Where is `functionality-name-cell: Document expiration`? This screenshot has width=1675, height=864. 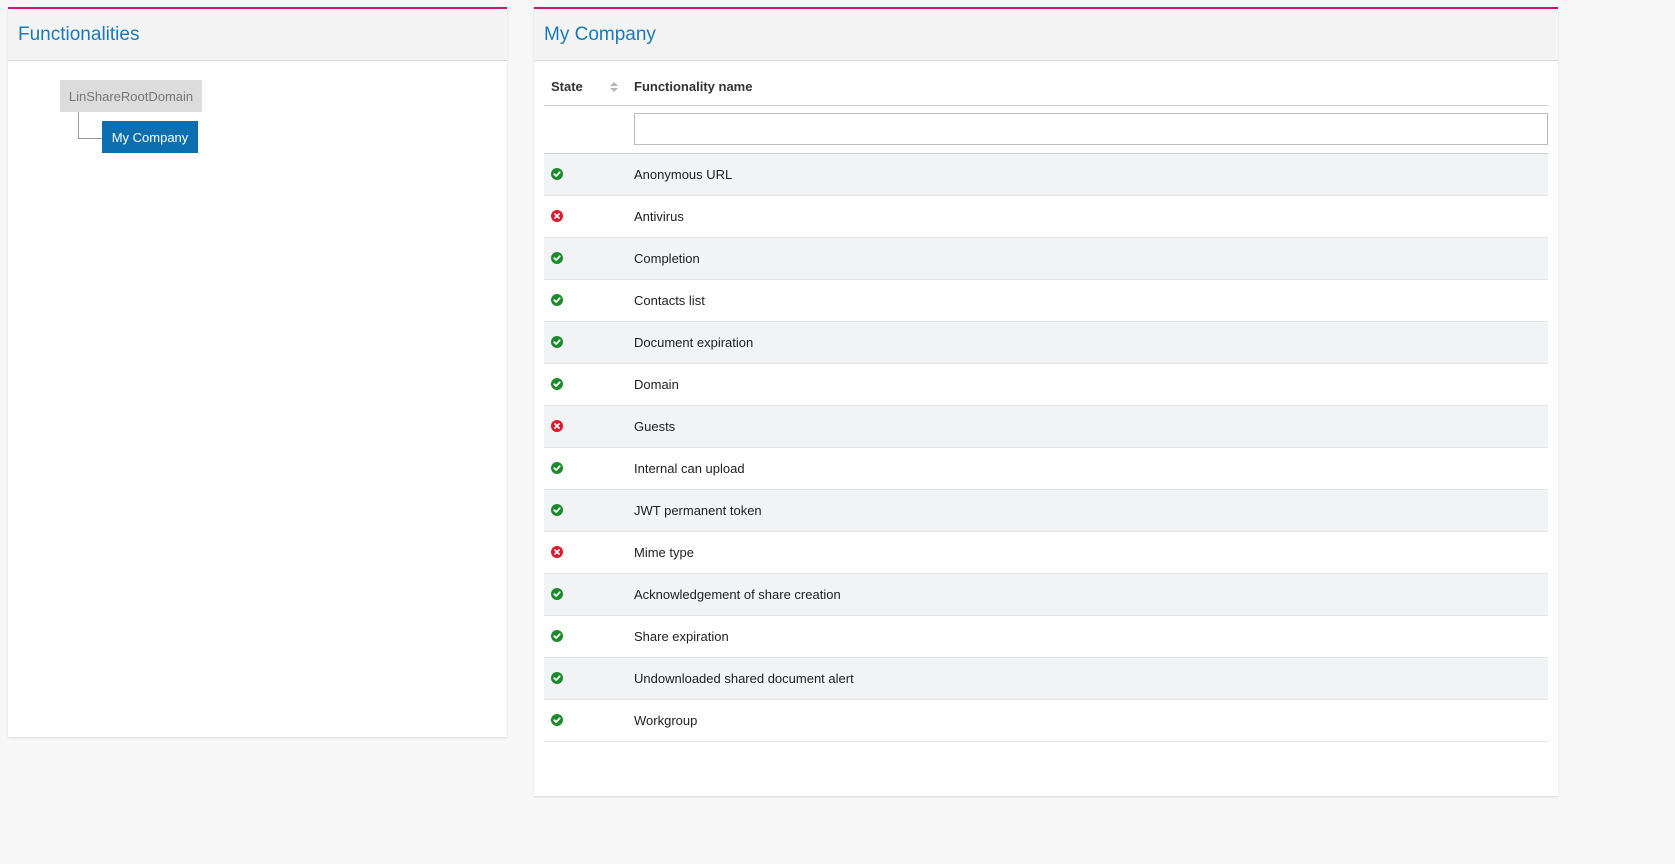 functionality-name-cell: Document expiration is located at coordinates (1091, 342).